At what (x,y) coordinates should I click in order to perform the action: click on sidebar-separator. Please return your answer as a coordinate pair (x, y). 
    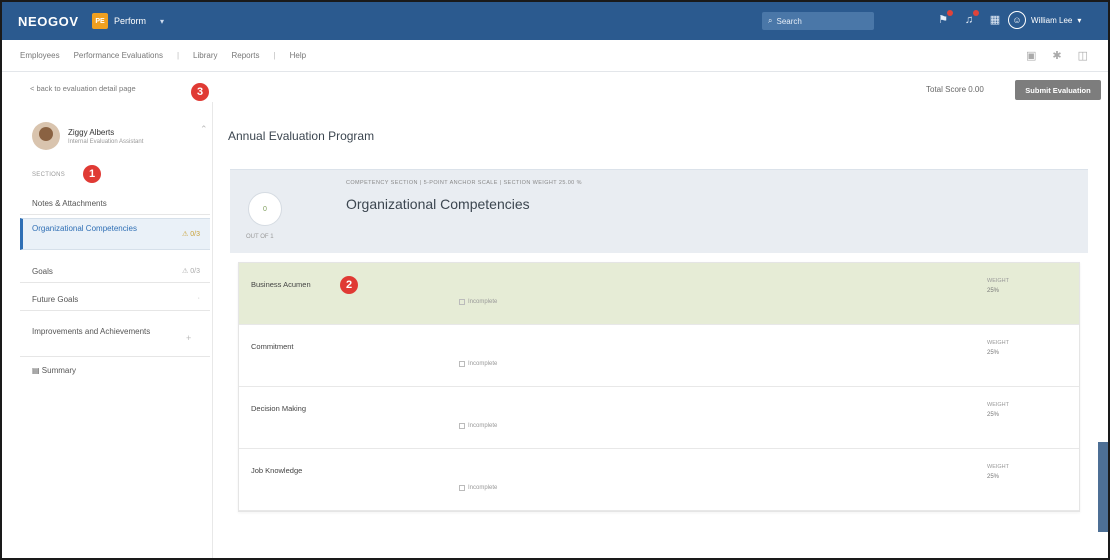
    Looking at the image, I should click on (212, 330).